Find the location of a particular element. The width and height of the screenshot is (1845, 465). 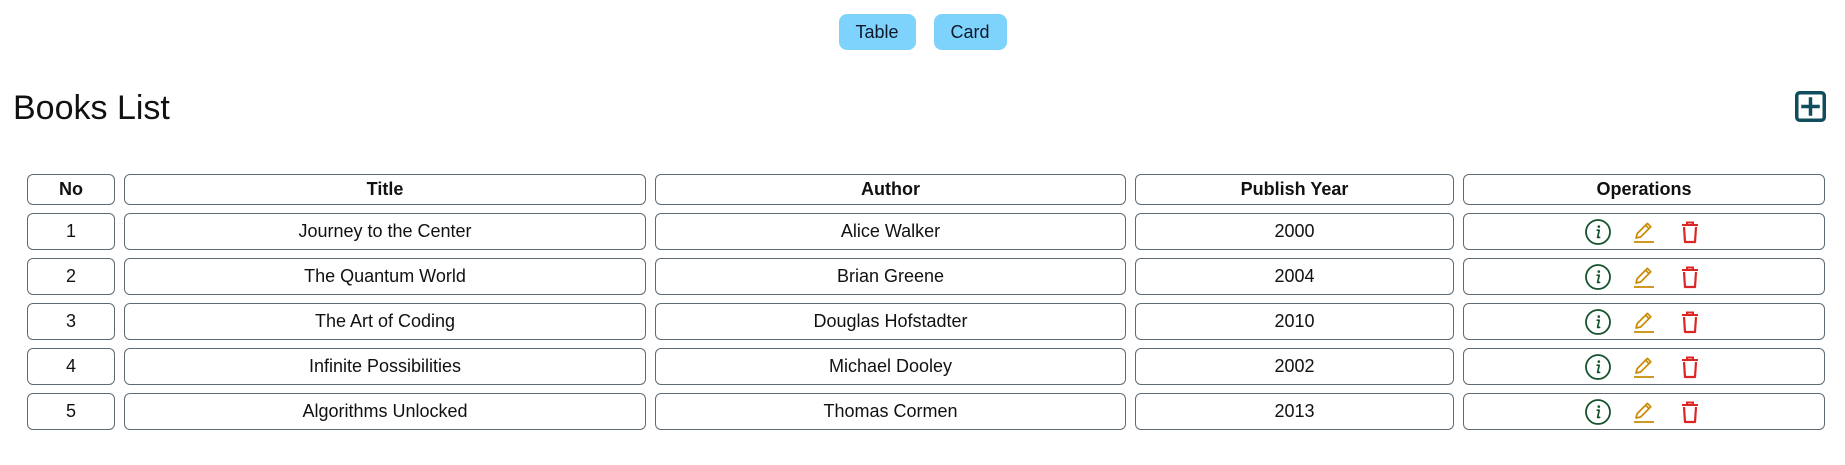

table-row: 5 Algorithms Unlocked Thomas Cormen 2013 is located at coordinates (926, 411).